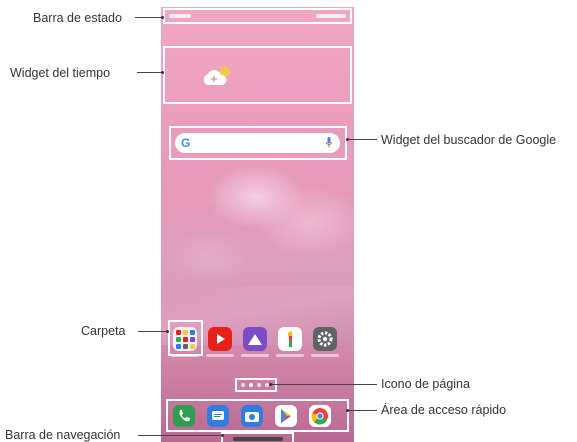 The width and height of the screenshot is (577, 442). What do you see at coordinates (222, 435) in the screenshot?
I see `leader-dot-nav-bar` at bounding box center [222, 435].